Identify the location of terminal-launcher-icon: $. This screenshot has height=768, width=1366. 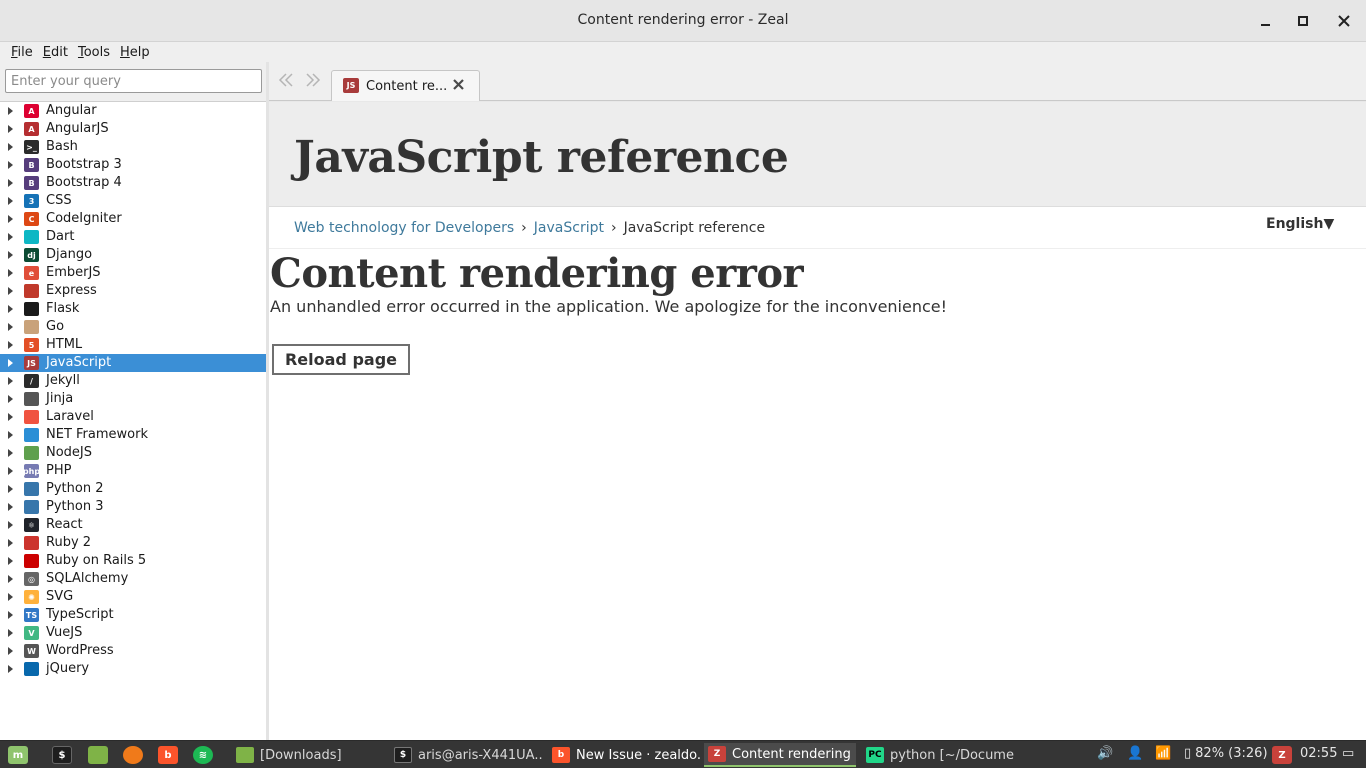
(62, 755).